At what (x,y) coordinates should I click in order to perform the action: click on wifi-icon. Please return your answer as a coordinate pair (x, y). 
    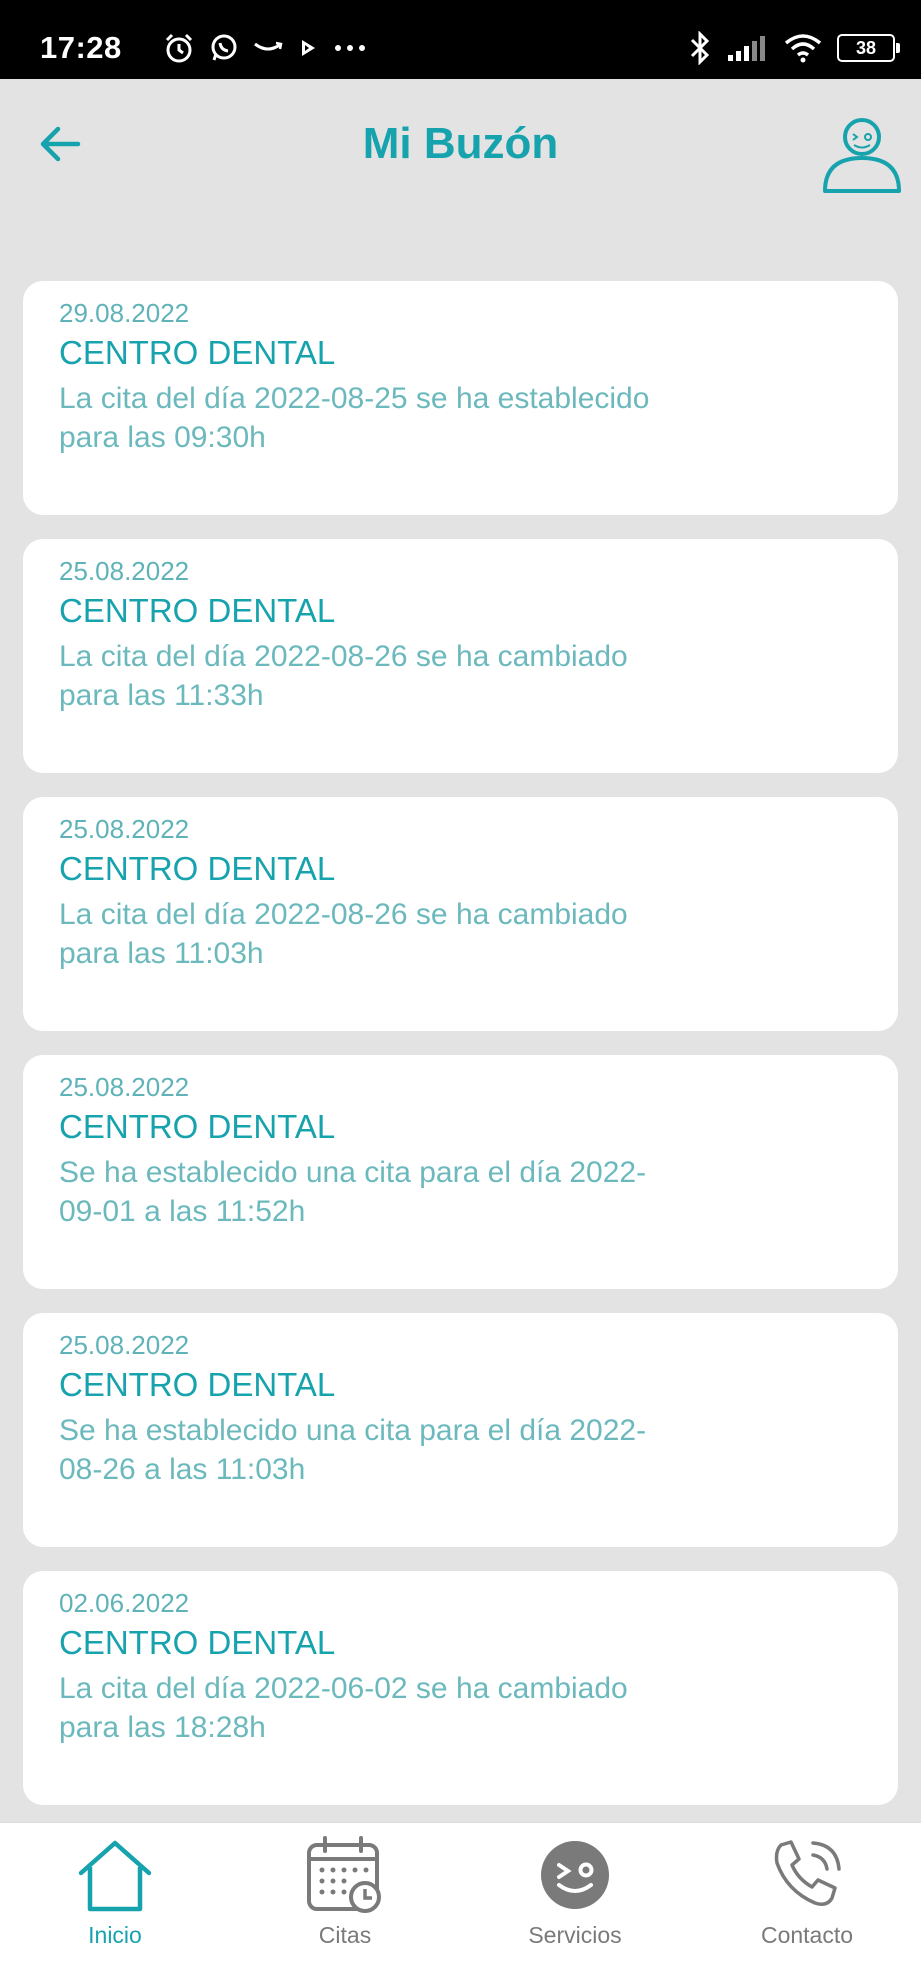
    Looking at the image, I should click on (803, 48).